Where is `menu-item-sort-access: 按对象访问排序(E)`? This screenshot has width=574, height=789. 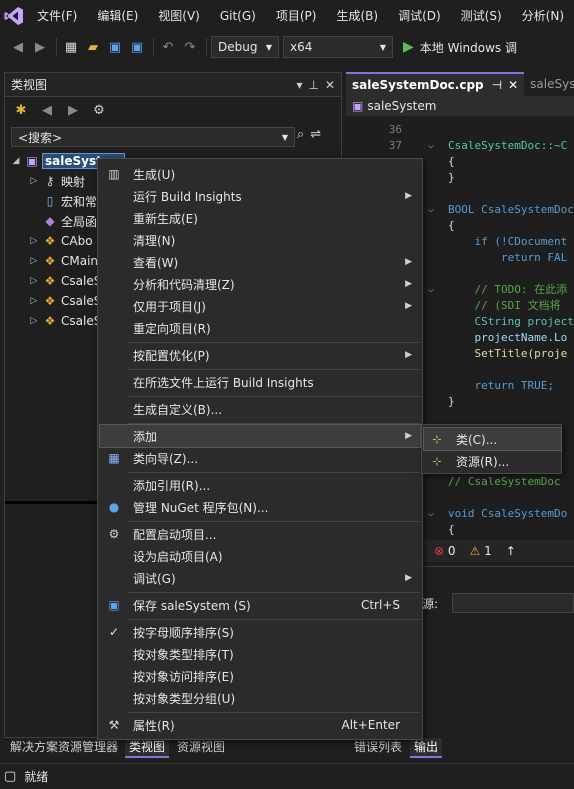
menu-item-sort-access: 按对象访问排序(E) is located at coordinates (260, 676).